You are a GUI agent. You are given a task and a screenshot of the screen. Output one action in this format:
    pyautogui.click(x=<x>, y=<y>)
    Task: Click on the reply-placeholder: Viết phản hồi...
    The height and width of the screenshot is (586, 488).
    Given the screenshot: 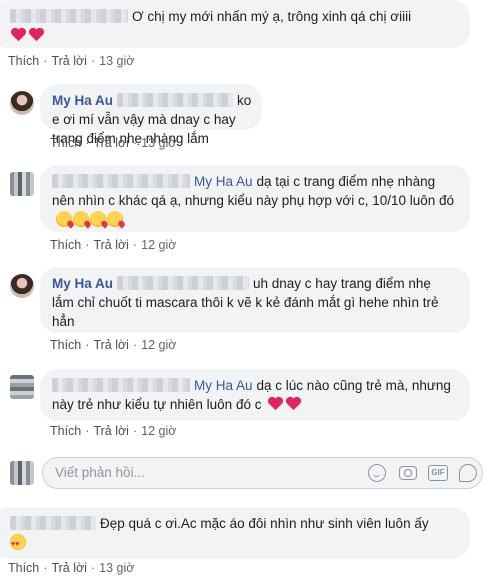 What is the action you would take?
    pyautogui.click(x=100, y=472)
    